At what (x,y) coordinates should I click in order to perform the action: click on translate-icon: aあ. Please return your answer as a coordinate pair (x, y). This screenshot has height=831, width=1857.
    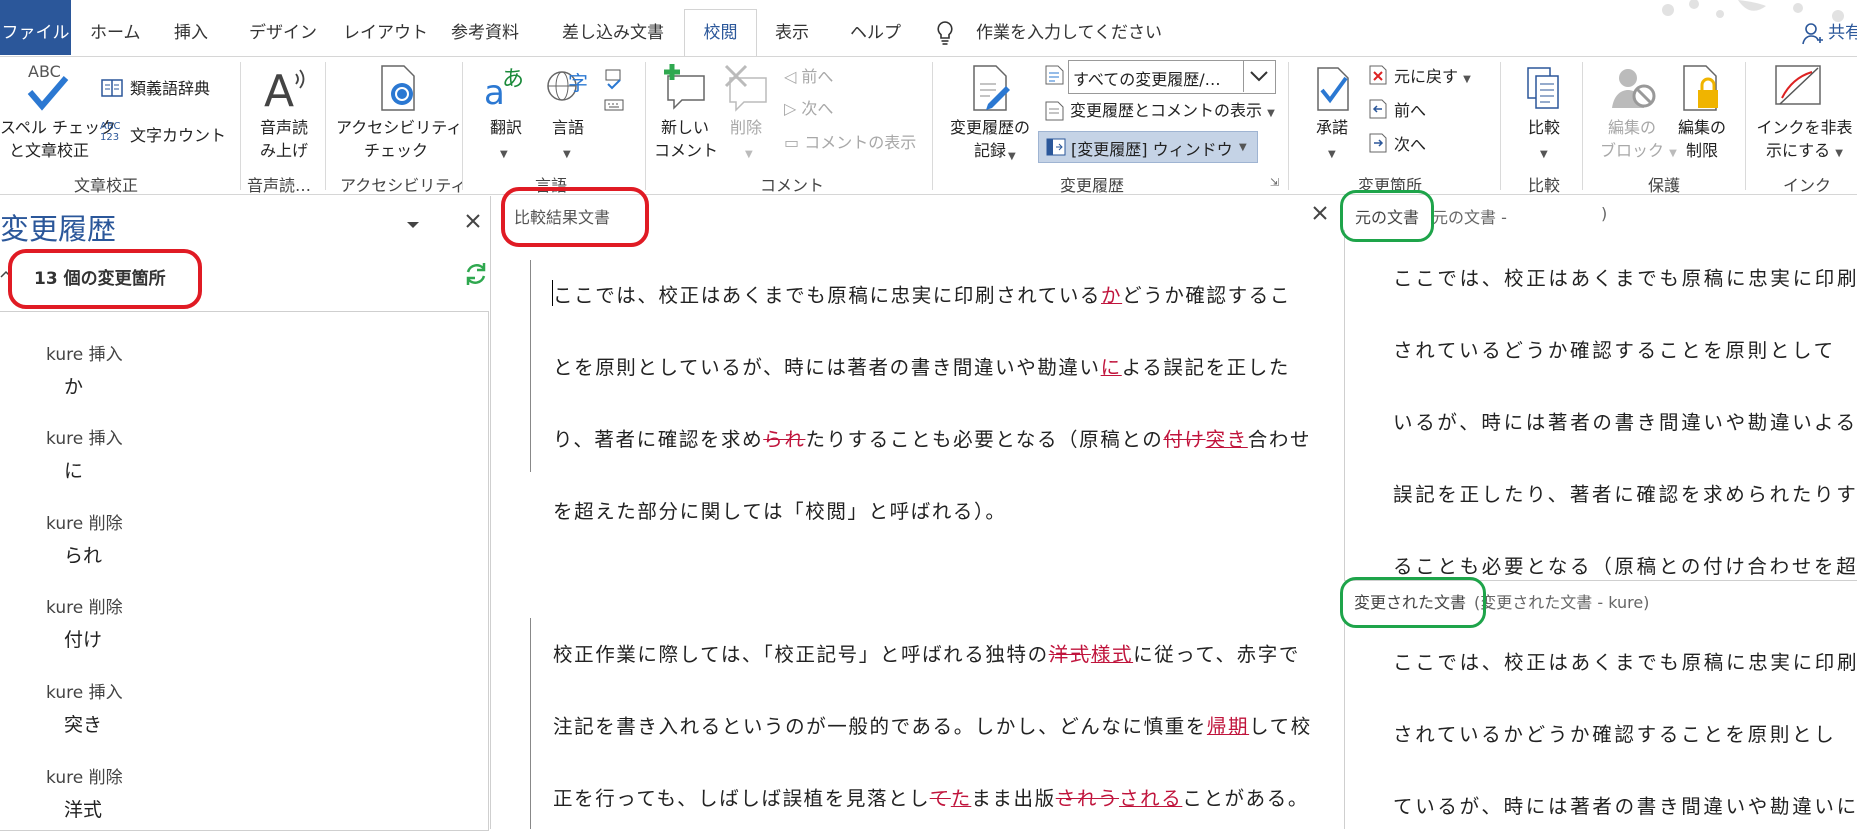
    Looking at the image, I should click on (506, 89).